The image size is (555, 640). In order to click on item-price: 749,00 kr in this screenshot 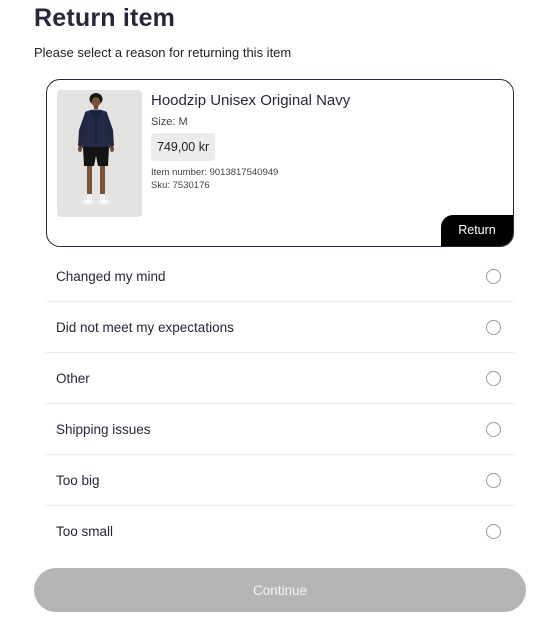, I will do `click(183, 147)`.